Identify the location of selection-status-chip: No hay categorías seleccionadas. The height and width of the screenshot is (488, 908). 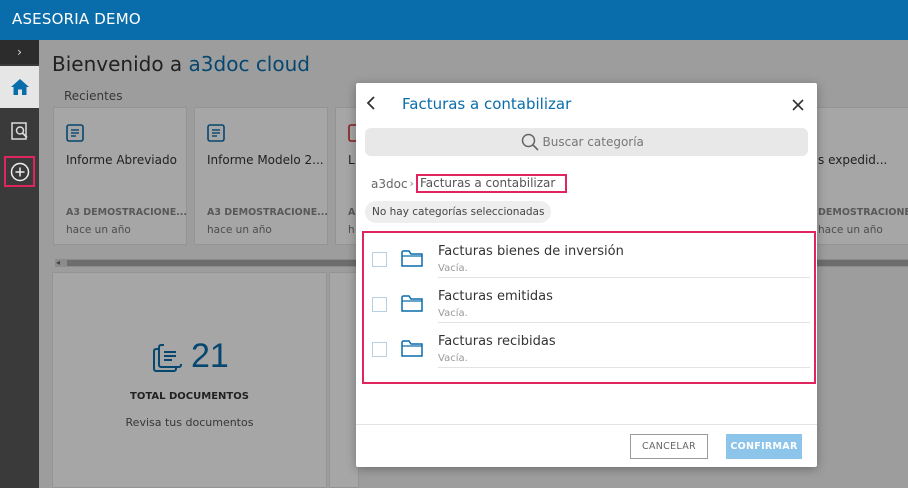
(458, 212).